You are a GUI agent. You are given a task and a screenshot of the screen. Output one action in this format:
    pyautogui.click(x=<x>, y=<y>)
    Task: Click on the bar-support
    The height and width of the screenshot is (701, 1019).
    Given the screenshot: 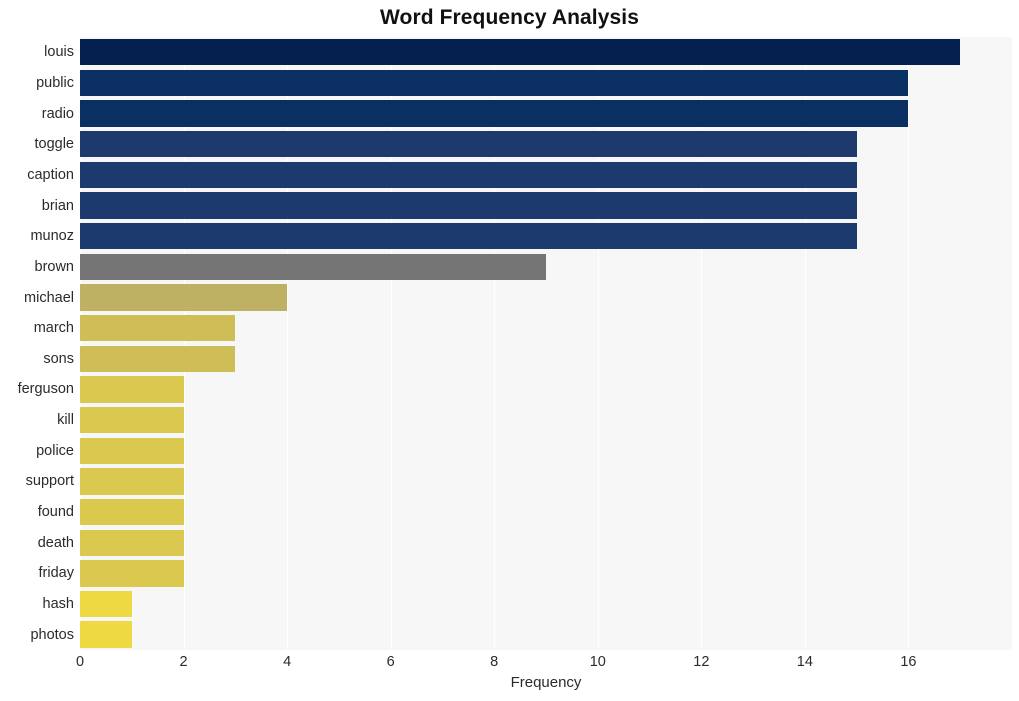 What is the action you would take?
    pyautogui.click(x=132, y=481)
    